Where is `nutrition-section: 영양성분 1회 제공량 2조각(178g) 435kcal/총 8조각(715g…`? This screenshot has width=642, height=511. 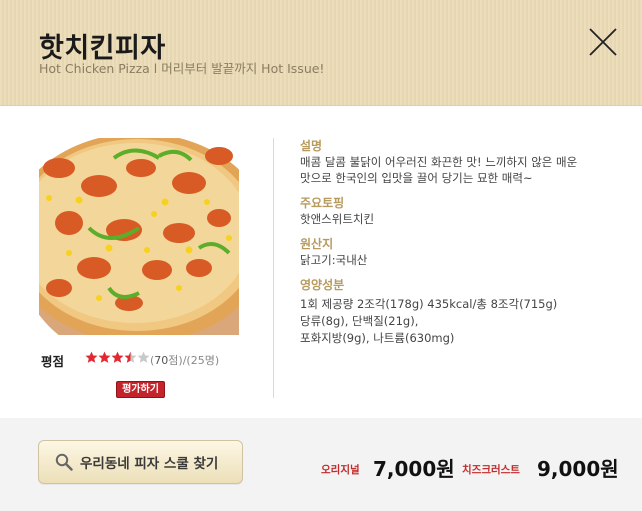 nutrition-section: 영양성분 1회 제공량 2조각(178g) 435kcal/총 8조각(715g… is located at coordinates (460, 312).